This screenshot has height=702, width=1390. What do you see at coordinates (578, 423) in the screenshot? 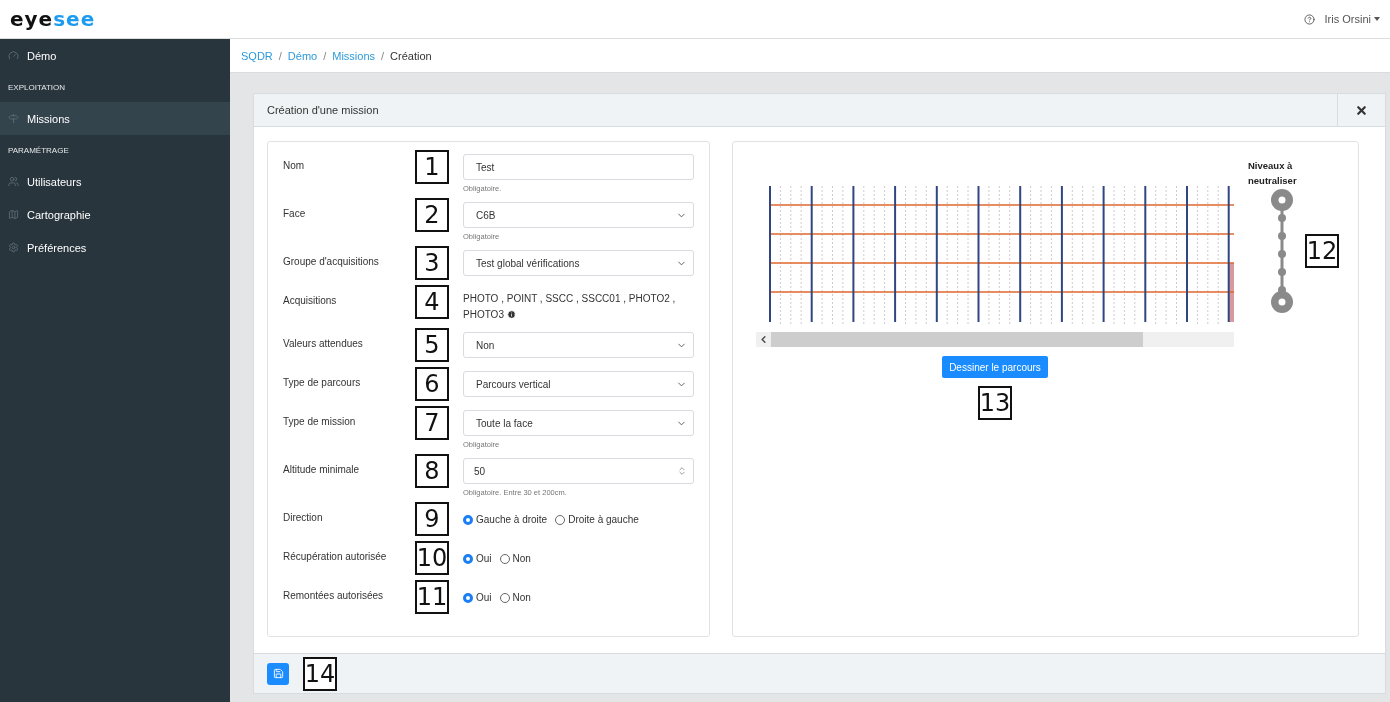
I see `select-field: Toute la face` at bounding box center [578, 423].